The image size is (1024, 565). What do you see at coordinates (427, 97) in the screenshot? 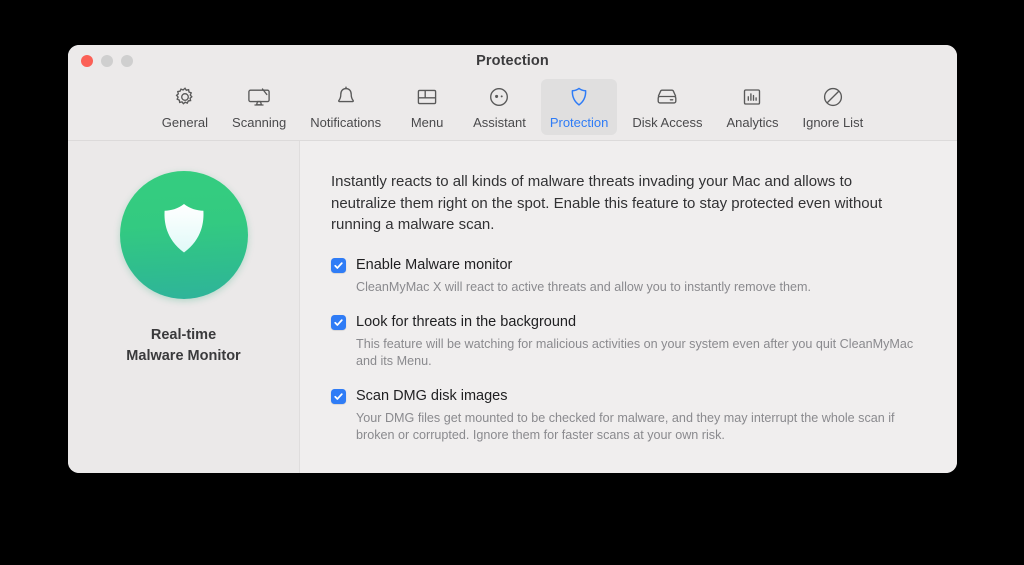
I see `menu-layout-icon` at bounding box center [427, 97].